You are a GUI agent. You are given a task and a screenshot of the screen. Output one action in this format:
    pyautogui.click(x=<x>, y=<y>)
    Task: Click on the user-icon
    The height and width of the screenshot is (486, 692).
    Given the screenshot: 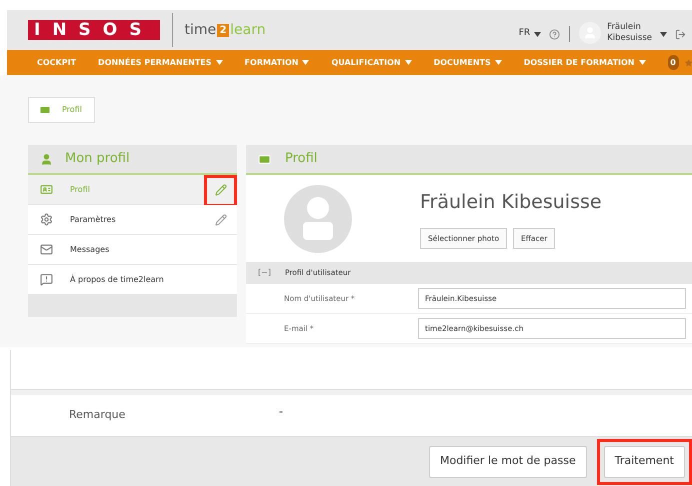 What is the action you would take?
    pyautogui.click(x=46, y=159)
    